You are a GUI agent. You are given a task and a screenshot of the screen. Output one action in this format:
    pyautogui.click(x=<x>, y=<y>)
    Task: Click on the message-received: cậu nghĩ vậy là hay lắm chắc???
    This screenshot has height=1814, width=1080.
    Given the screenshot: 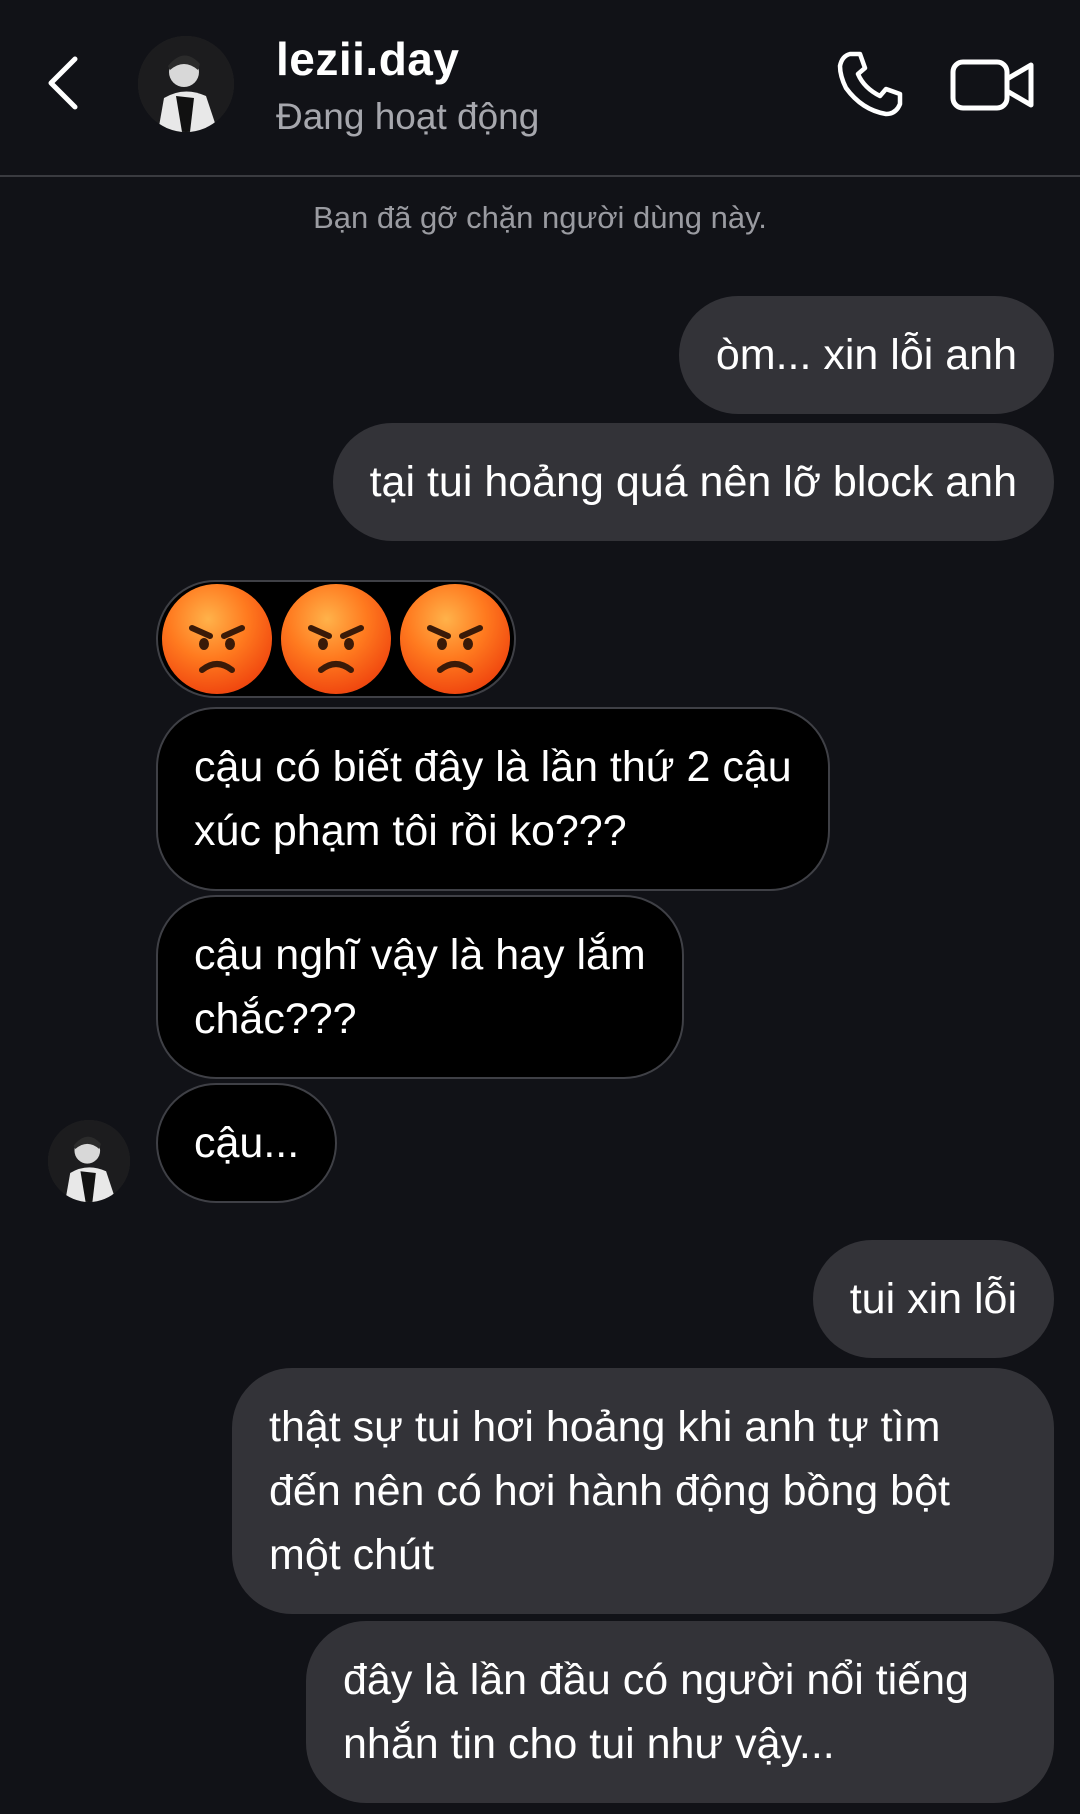 What is the action you would take?
    pyautogui.click(x=420, y=987)
    